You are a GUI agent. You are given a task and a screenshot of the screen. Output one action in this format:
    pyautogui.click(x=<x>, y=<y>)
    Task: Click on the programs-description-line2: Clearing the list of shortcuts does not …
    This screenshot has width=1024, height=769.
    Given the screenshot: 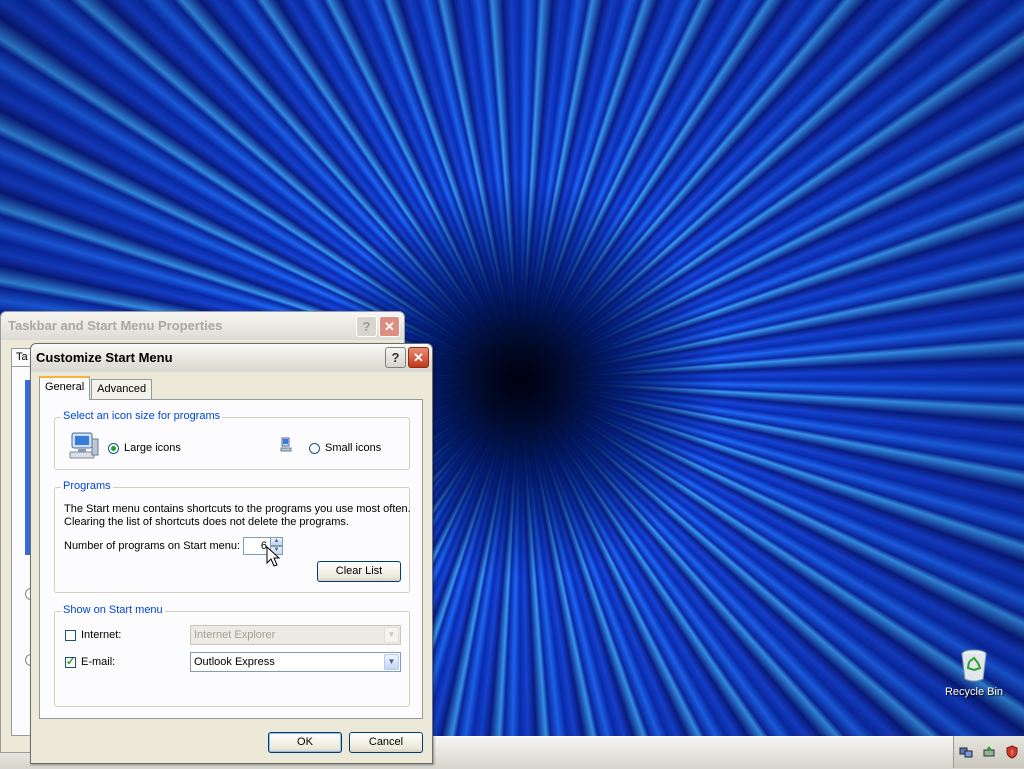 What is the action you would take?
    pyautogui.click(x=206, y=522)
    